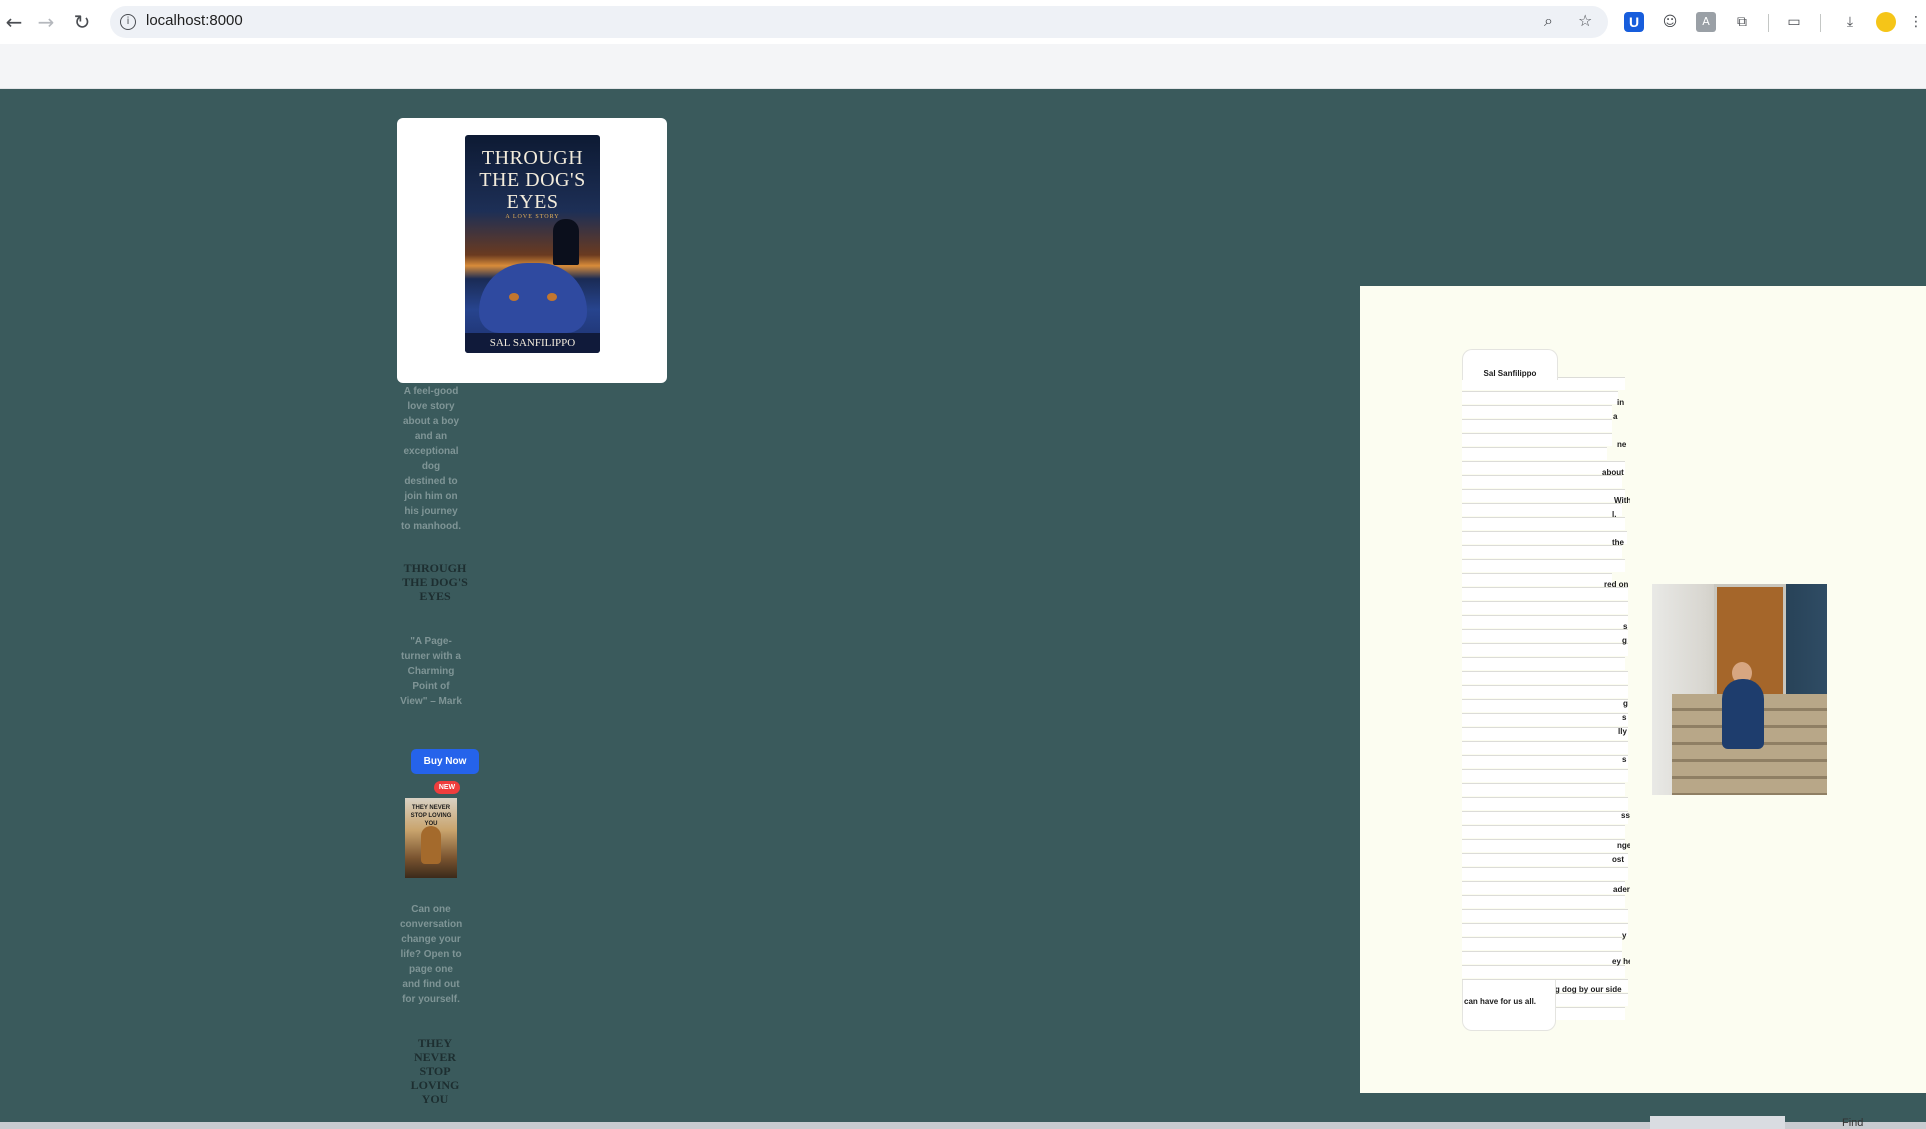 The width and height of the screenshot is (1926, 1129). I want to click on reload-icon: ↻, so click(82, 22).